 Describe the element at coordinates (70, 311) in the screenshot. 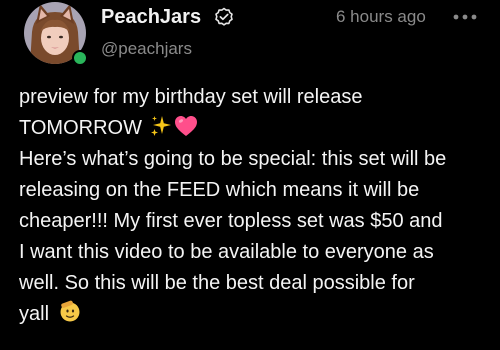

I see `saluting-face-icon` at that location.